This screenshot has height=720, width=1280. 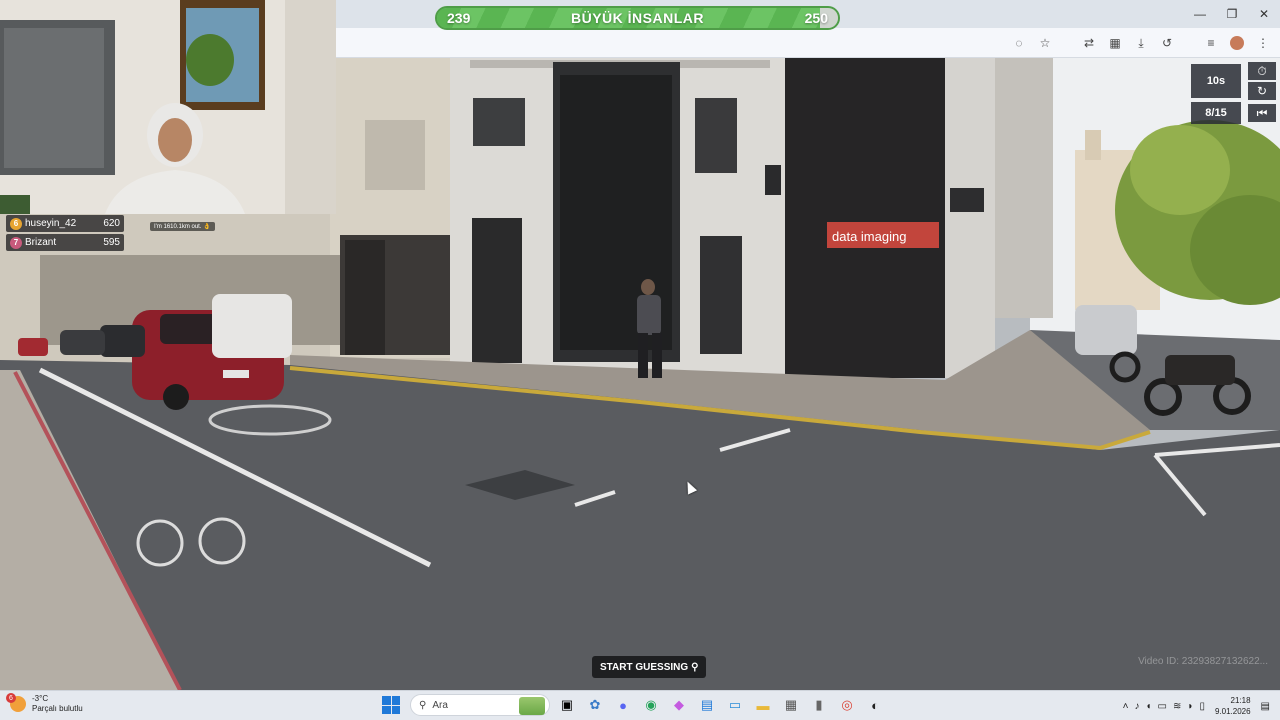 What do you see at coordinates (1162, 706) in the screenshot?
I see `battery-icon: ▭` at bounding box center [1162, 706].